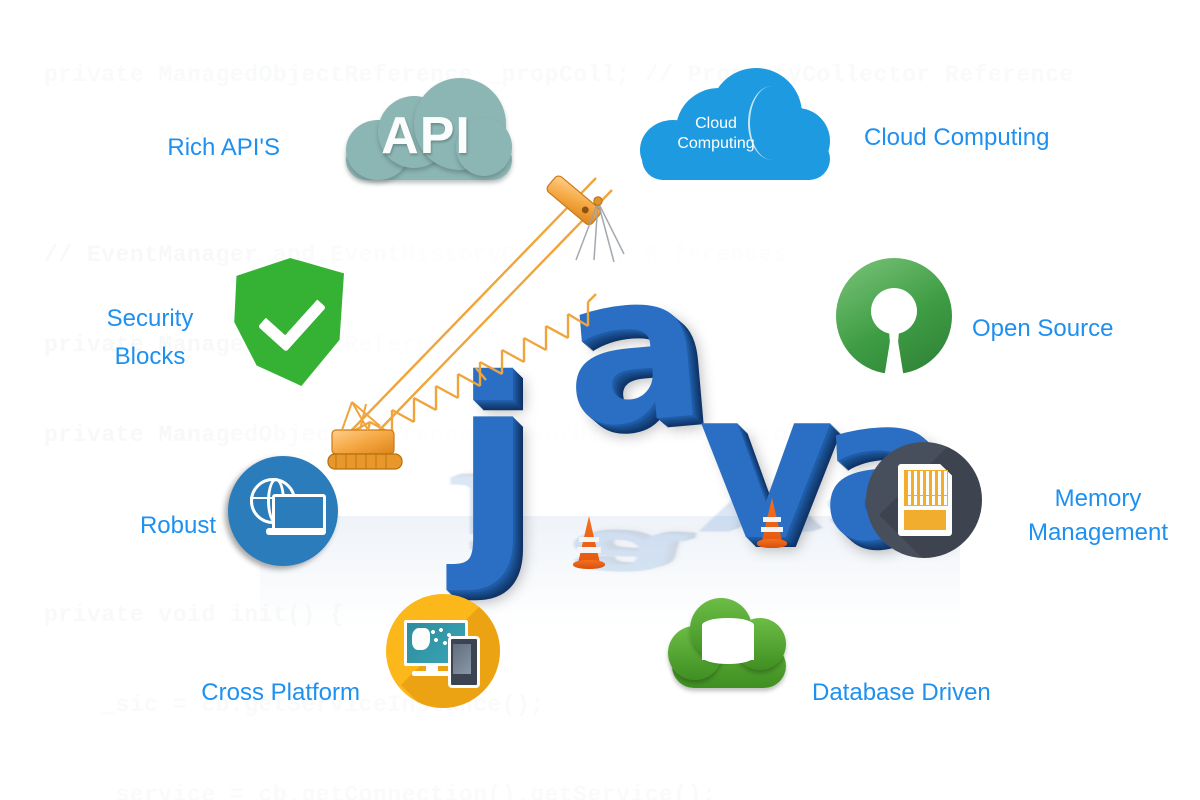 The height and width of the screenshot is (800, 1200). Describe the element at coordinates (925, 520) in the screenshot. I see `sd-card-band` at that location.